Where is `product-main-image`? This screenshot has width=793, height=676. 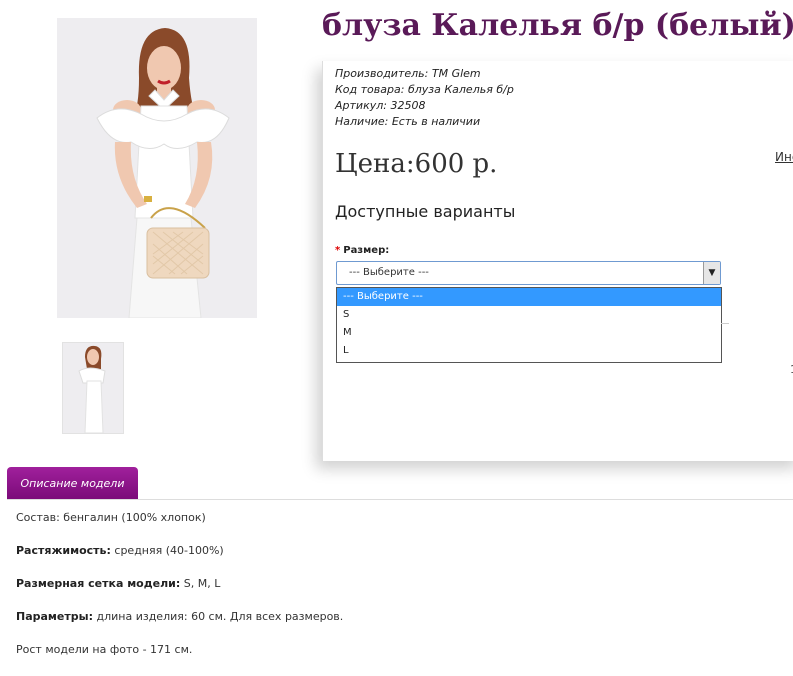
product-main-image is located at coordinates (157, 168).